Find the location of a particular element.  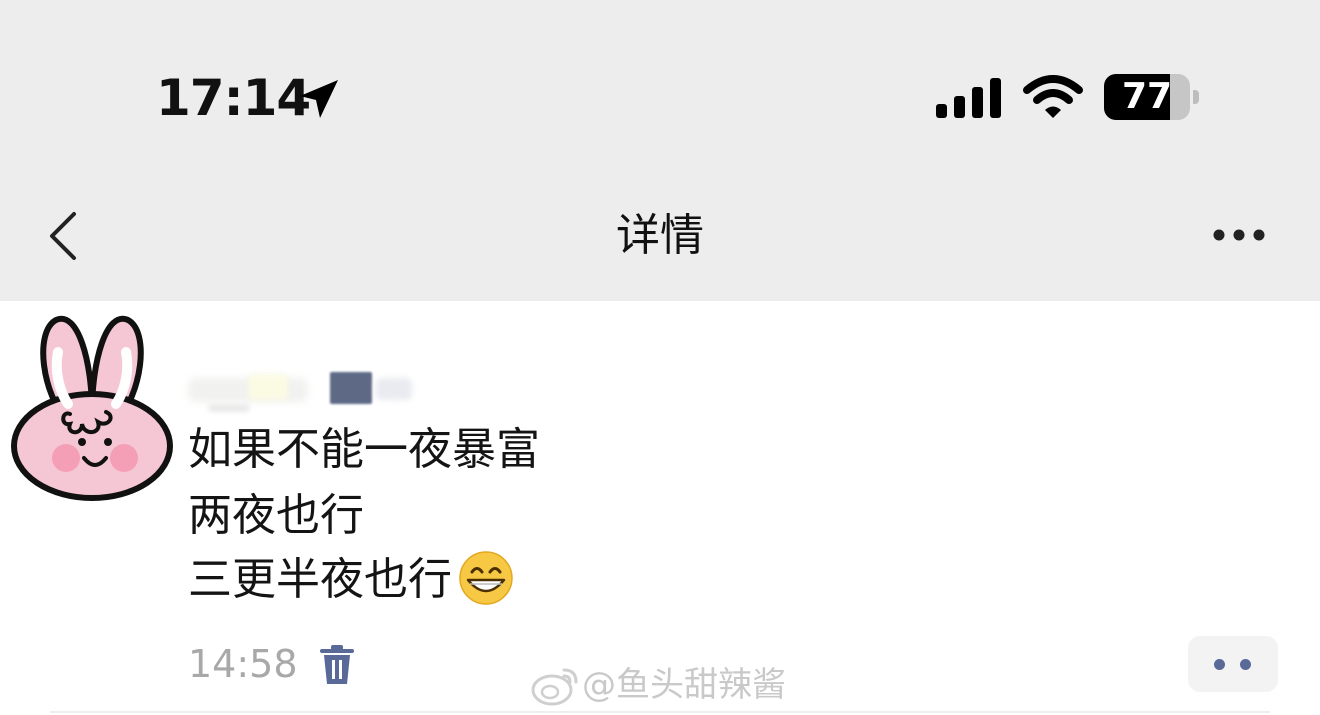

grinning-face-icon is located at coordinates (486, 578).